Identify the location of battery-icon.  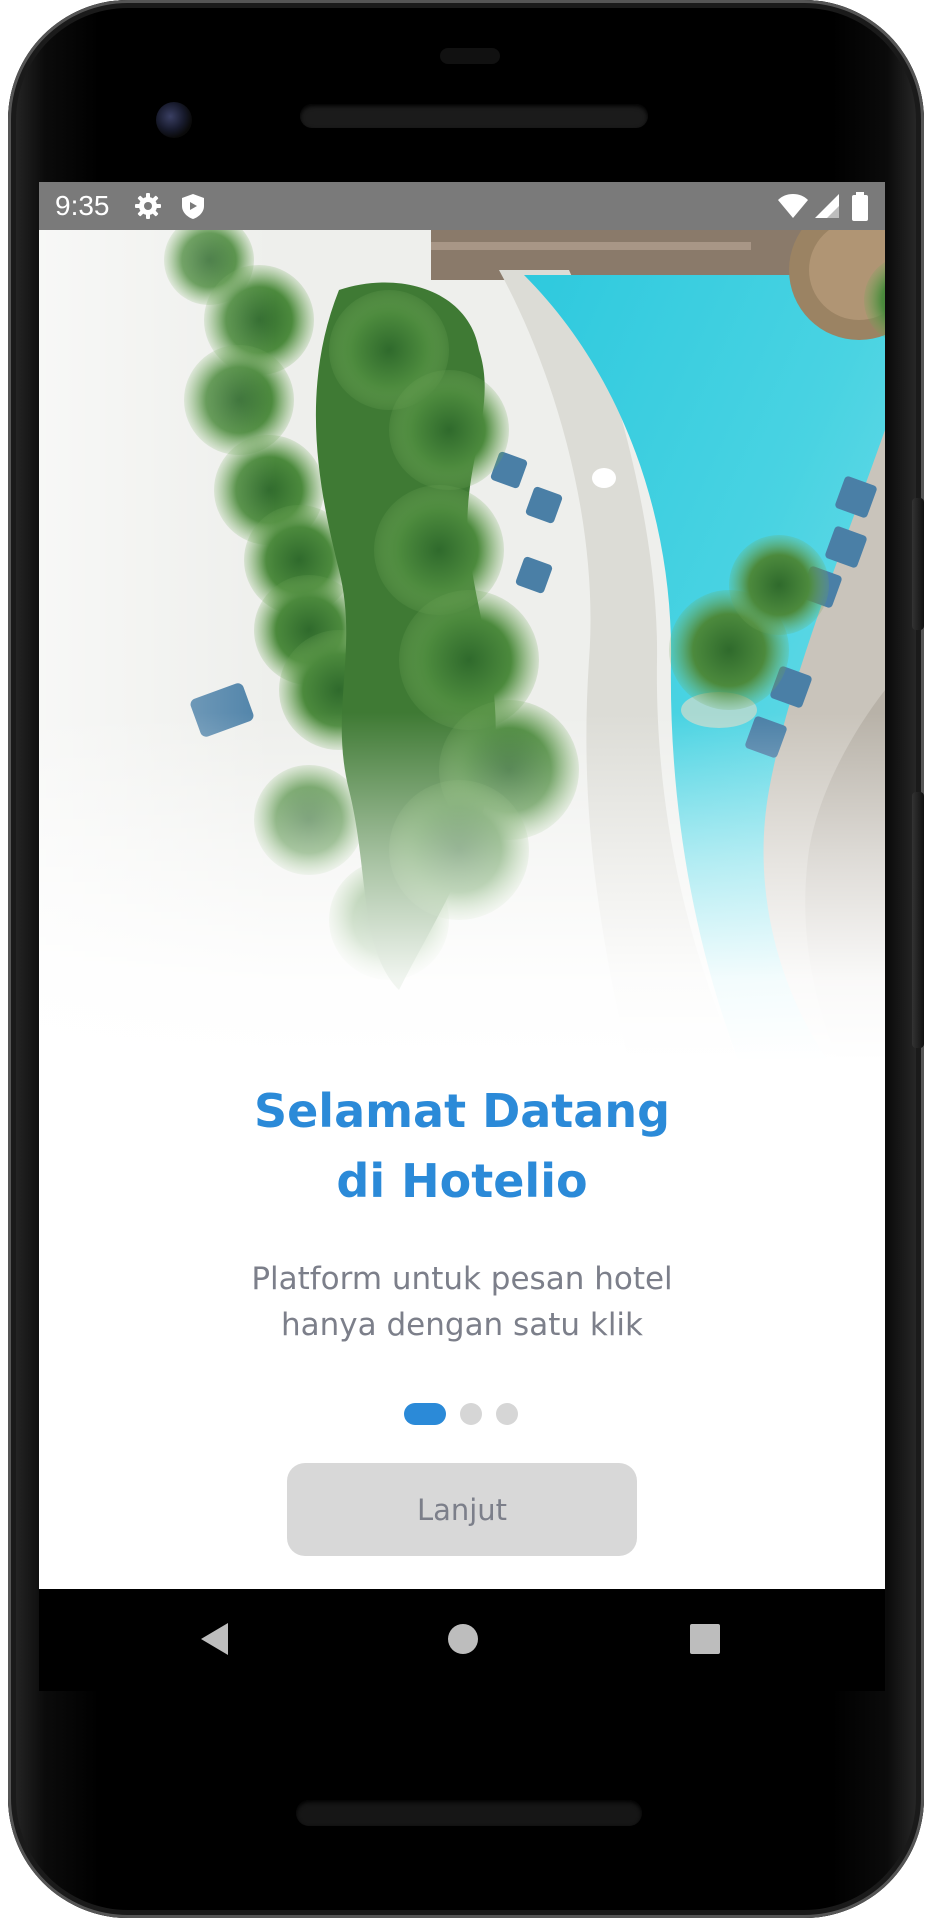
(860, 206).